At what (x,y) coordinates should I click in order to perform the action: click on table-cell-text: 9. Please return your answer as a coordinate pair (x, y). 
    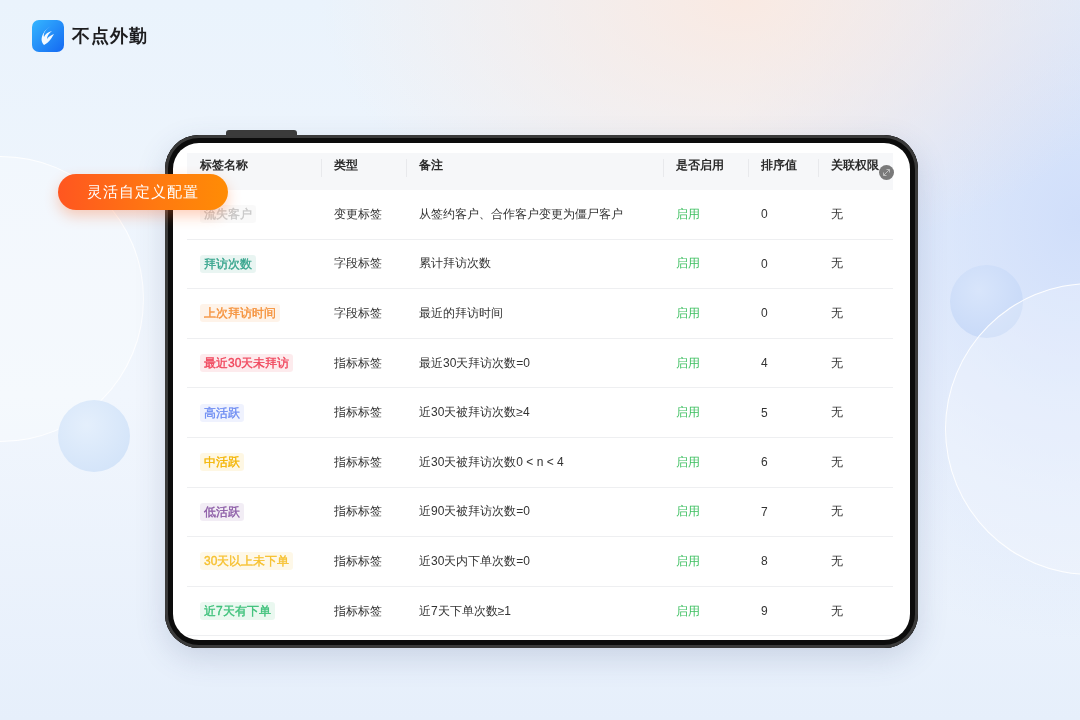
    Looking at the image, I should click on (764, 611).